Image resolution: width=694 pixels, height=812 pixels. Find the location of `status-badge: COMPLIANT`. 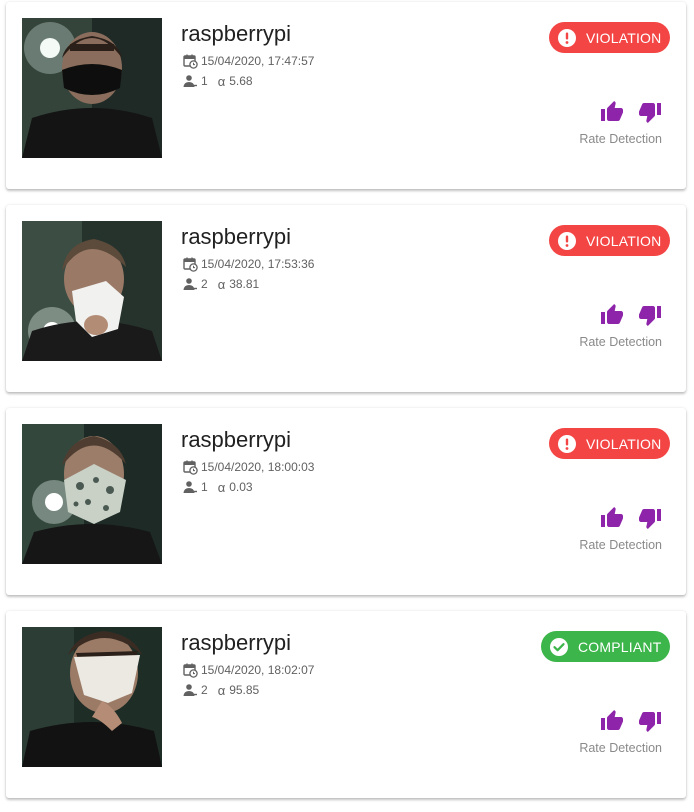

status-badge: COMPLIANT is located at coordinates (605, 646).